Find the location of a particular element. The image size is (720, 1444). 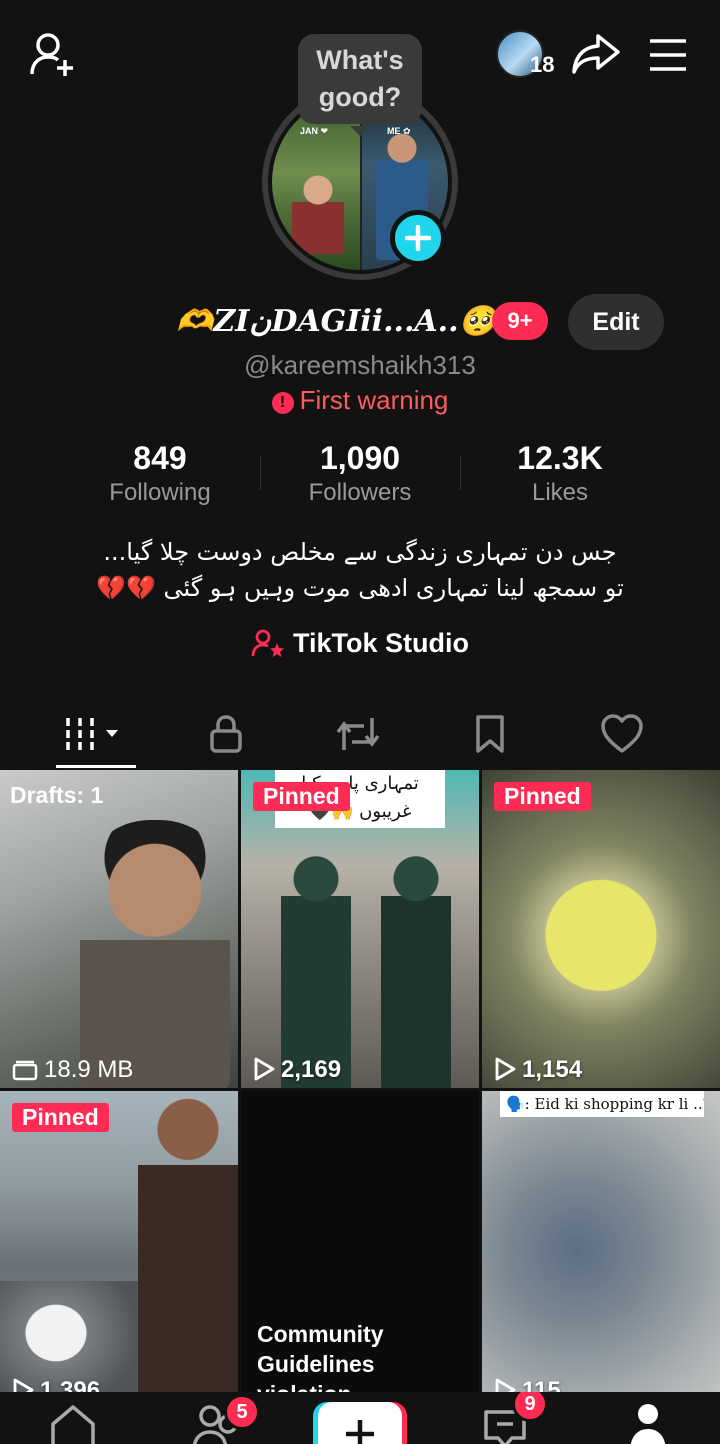

heart-icon is located at coordinates (622, 733).